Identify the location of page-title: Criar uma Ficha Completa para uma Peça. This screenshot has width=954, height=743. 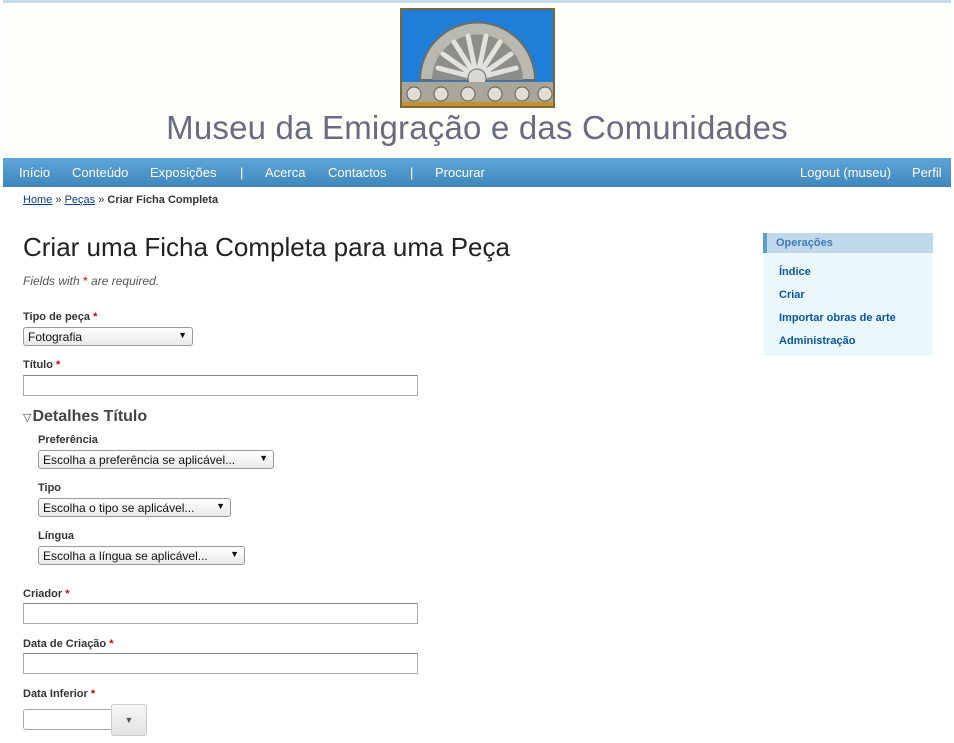
(266, 247).